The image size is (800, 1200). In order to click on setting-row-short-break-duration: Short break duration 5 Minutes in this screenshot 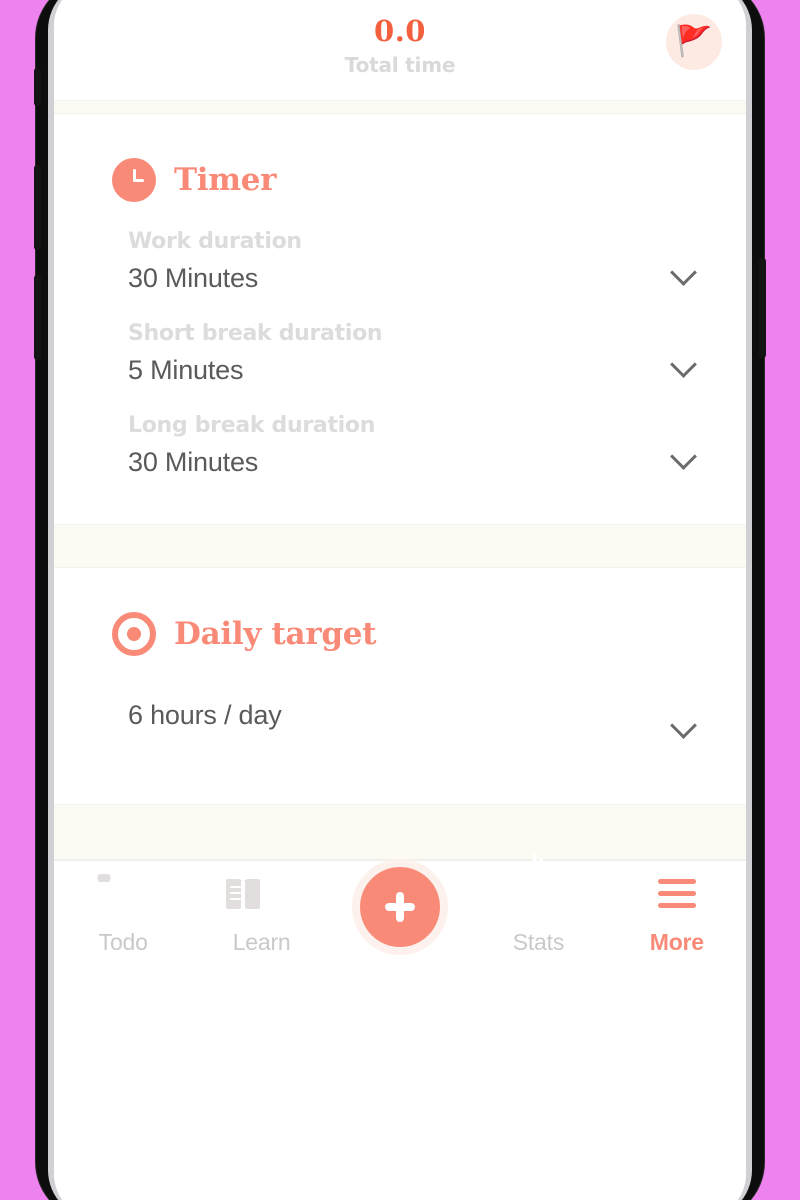, I will do `click(400, 340)`.